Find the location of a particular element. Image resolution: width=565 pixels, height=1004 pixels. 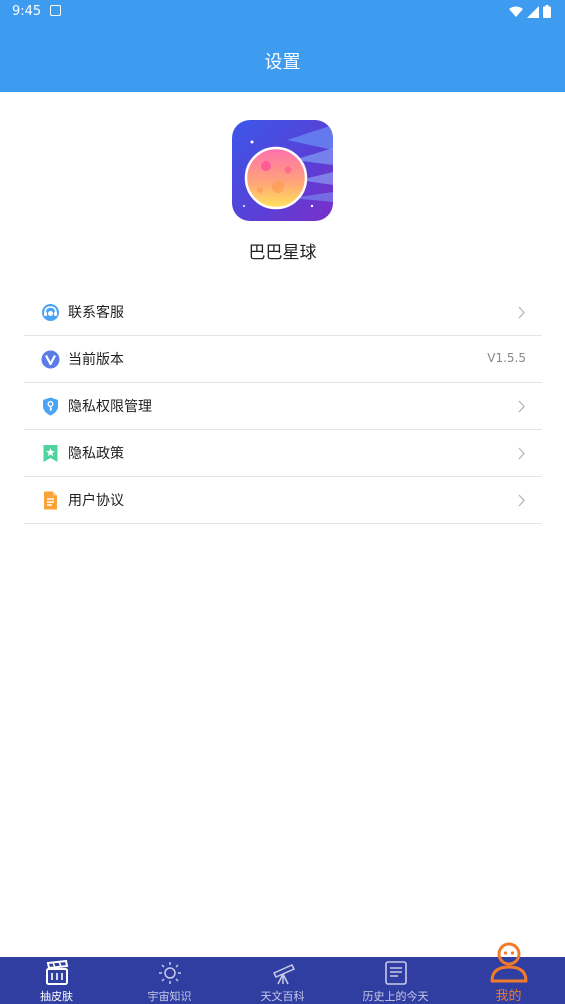

version-icon is located at coordinates (50, 359).